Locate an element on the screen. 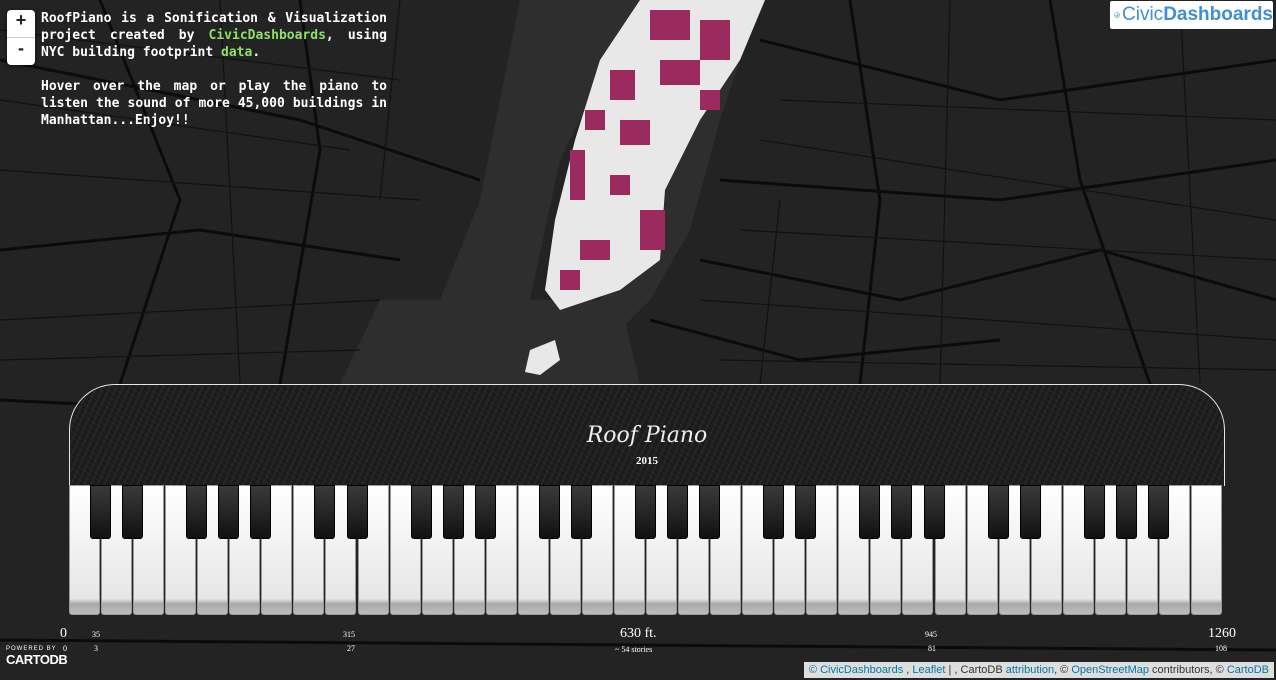 The image size is (1276, 680). piano-white-key is located at coordinates (1206, 550).